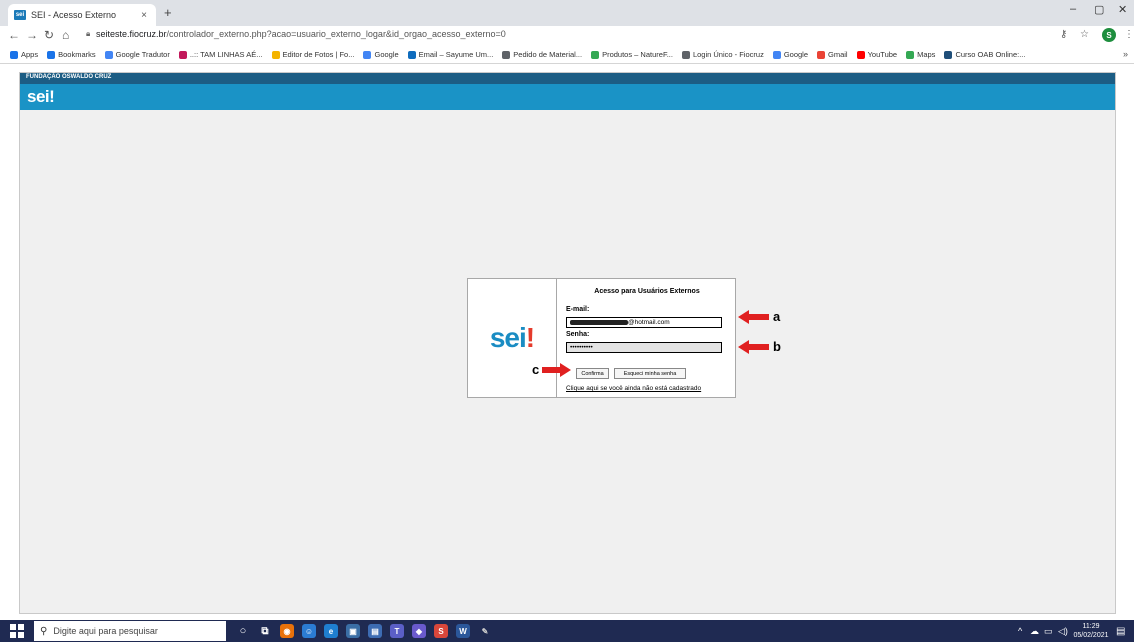  What do you see at coordinates (592, 373) in the screenshot?
I see `confirm-button: Confirma` at bounding box center [592, 373].